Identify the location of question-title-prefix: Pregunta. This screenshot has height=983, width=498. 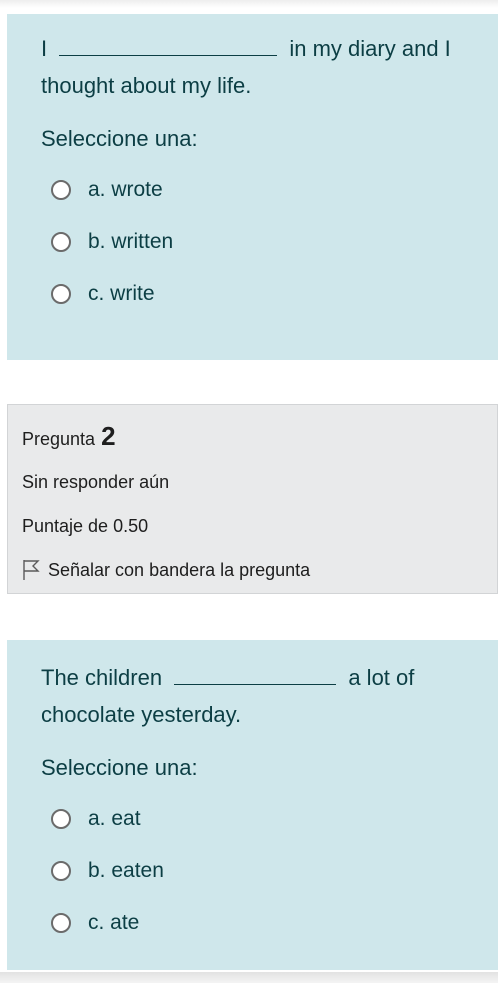
(59, 439).